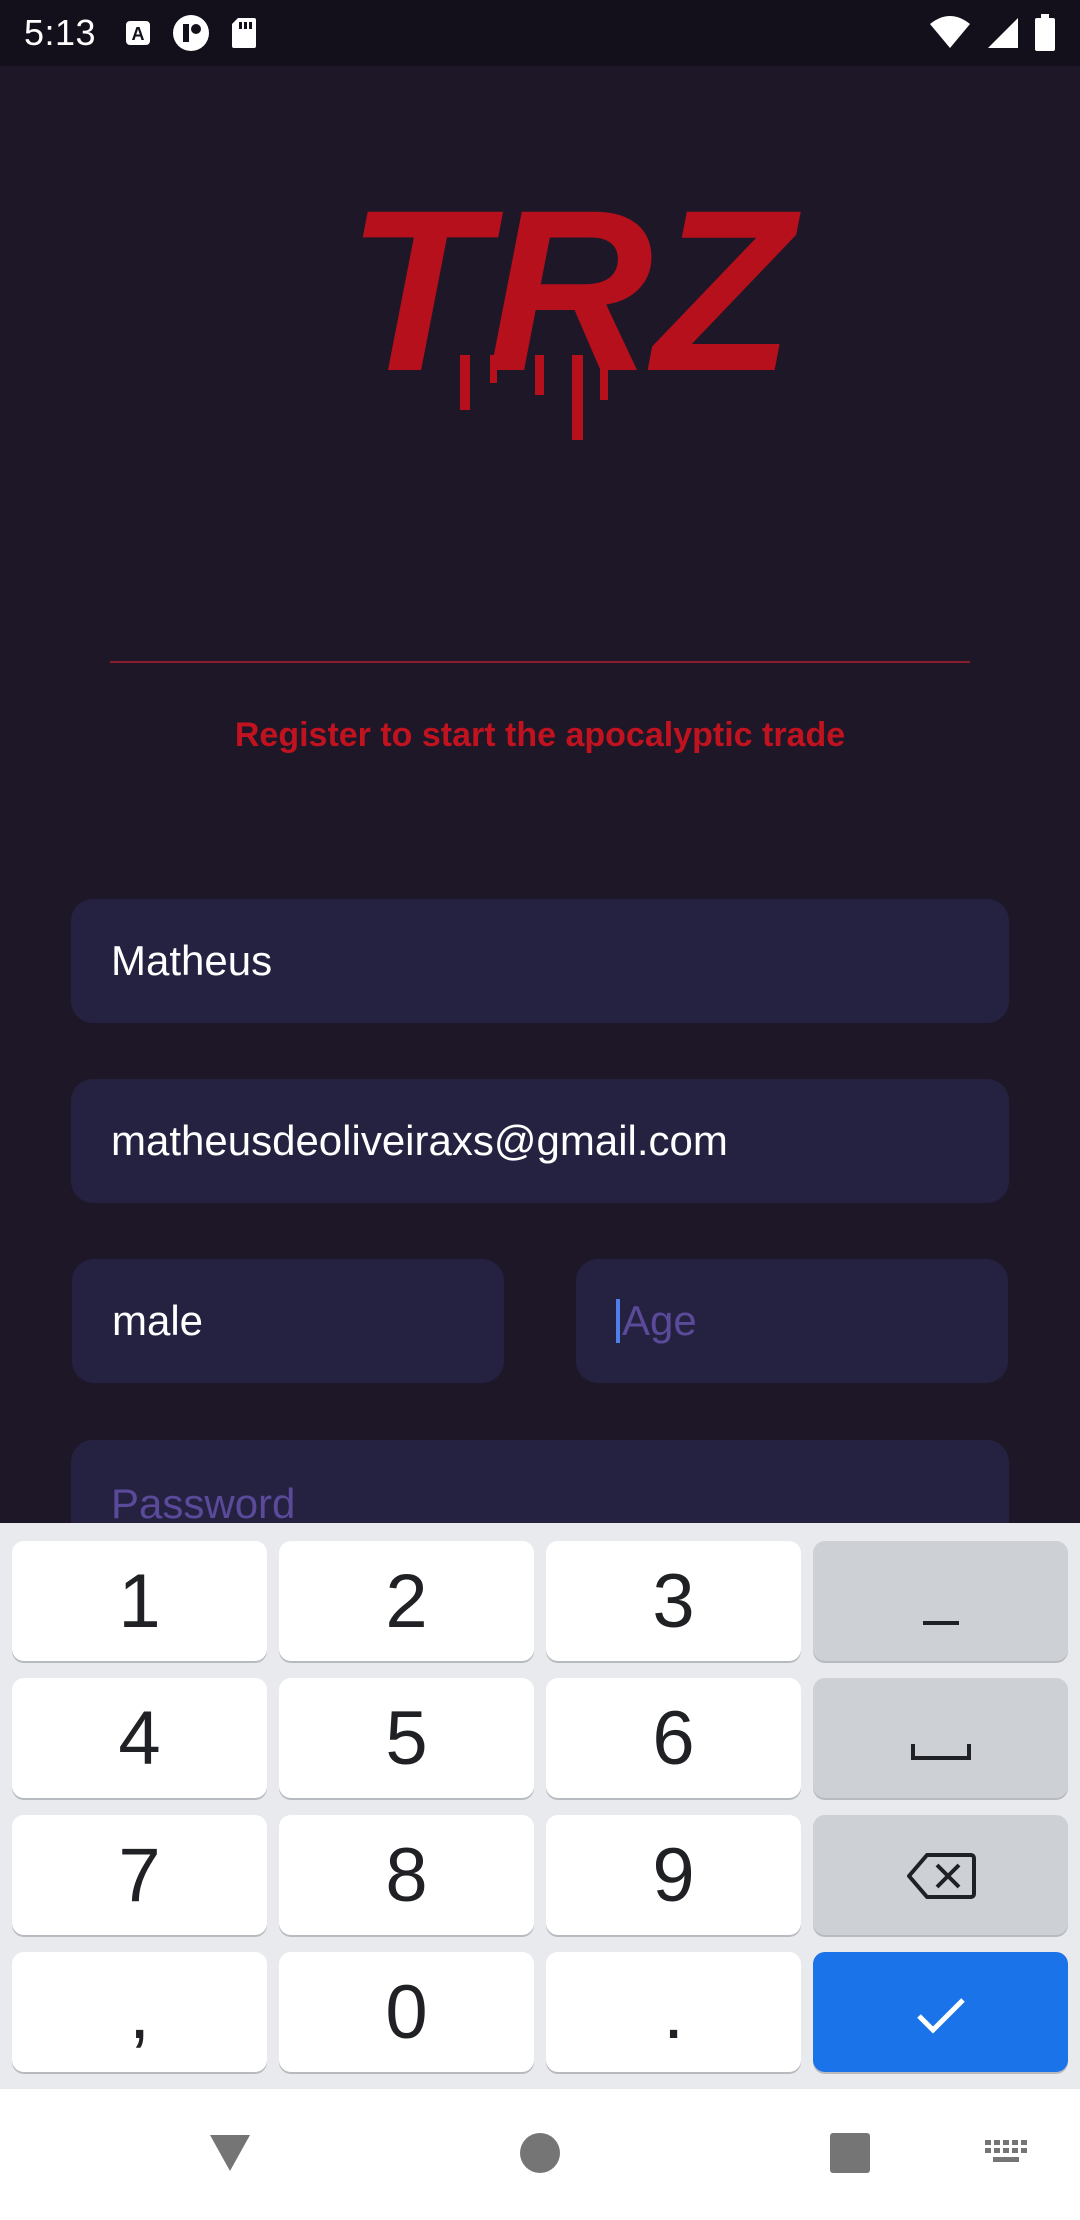  I want to click on key-backspace, so click(940, 1875).